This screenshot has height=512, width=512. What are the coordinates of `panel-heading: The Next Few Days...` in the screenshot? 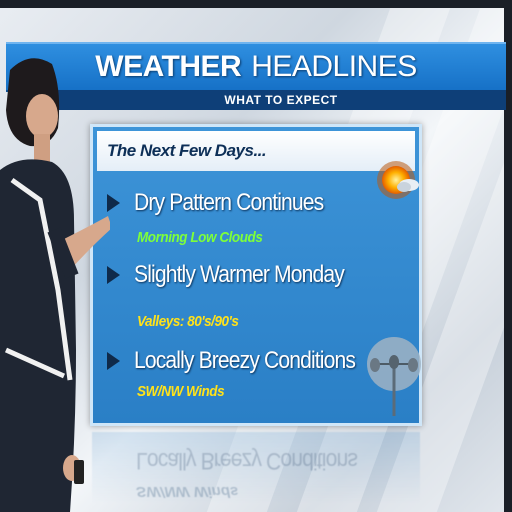 It's located at (187, 150).